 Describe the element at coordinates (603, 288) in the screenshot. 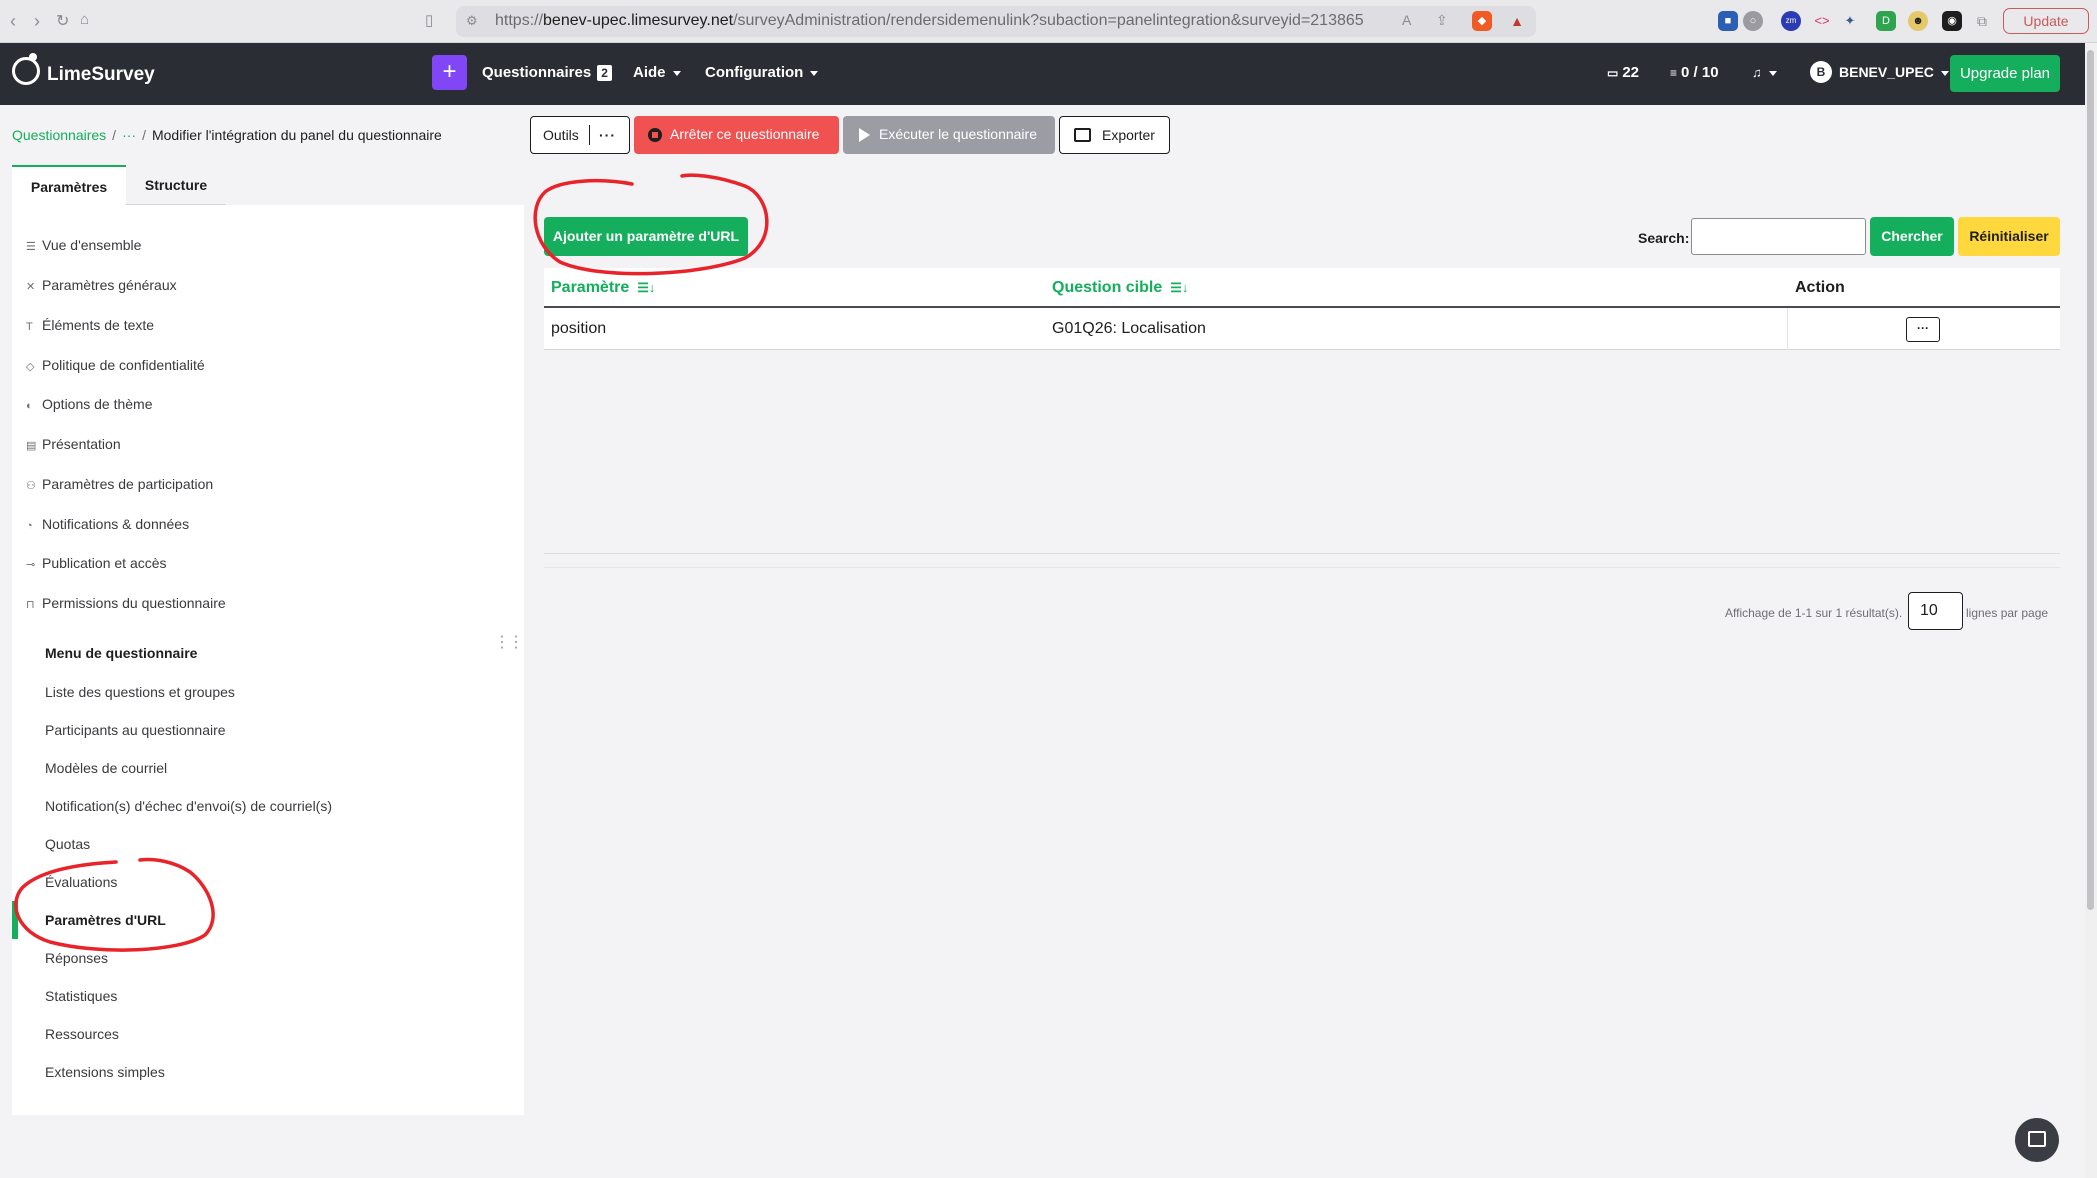

I see `column-header-parametre: Paramètre ☰↓` at that location.